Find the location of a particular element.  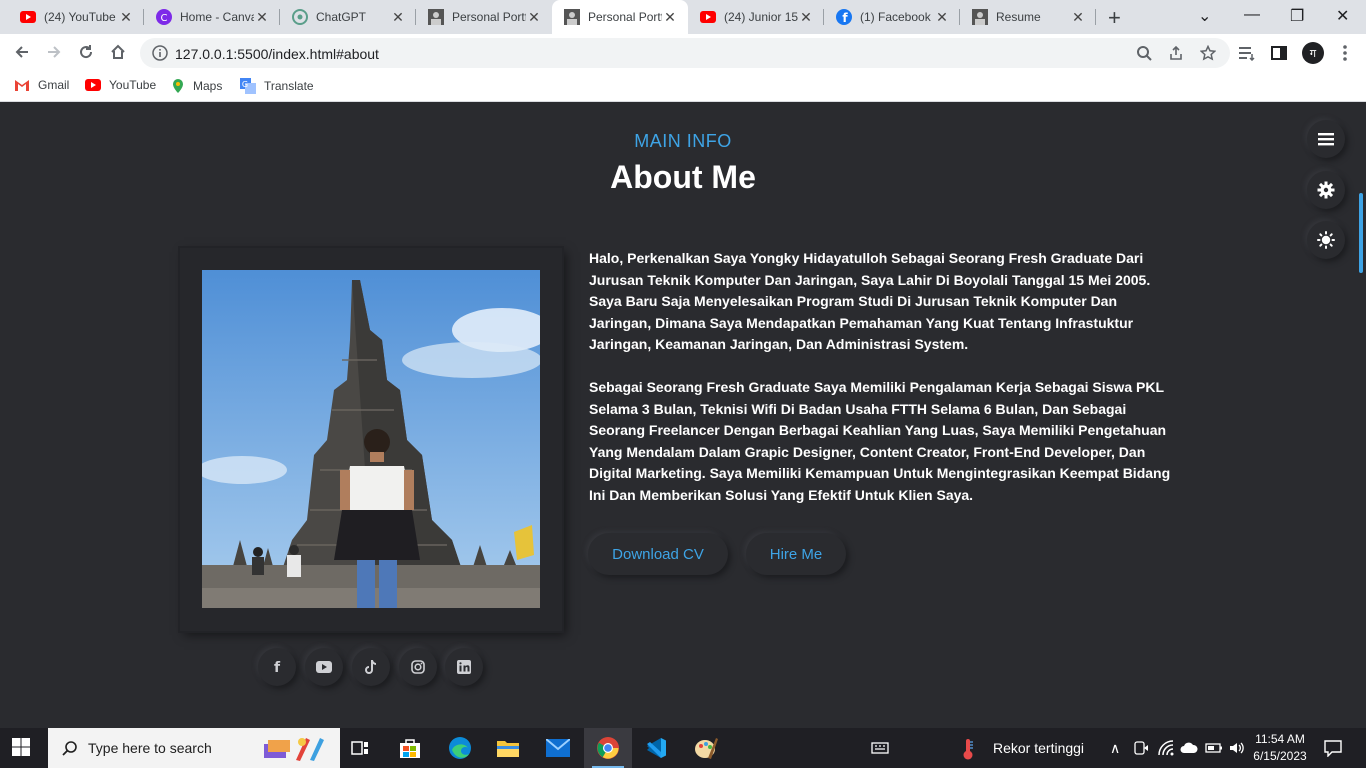

bookmark-star-icon is located at coordinates (1208, 53).